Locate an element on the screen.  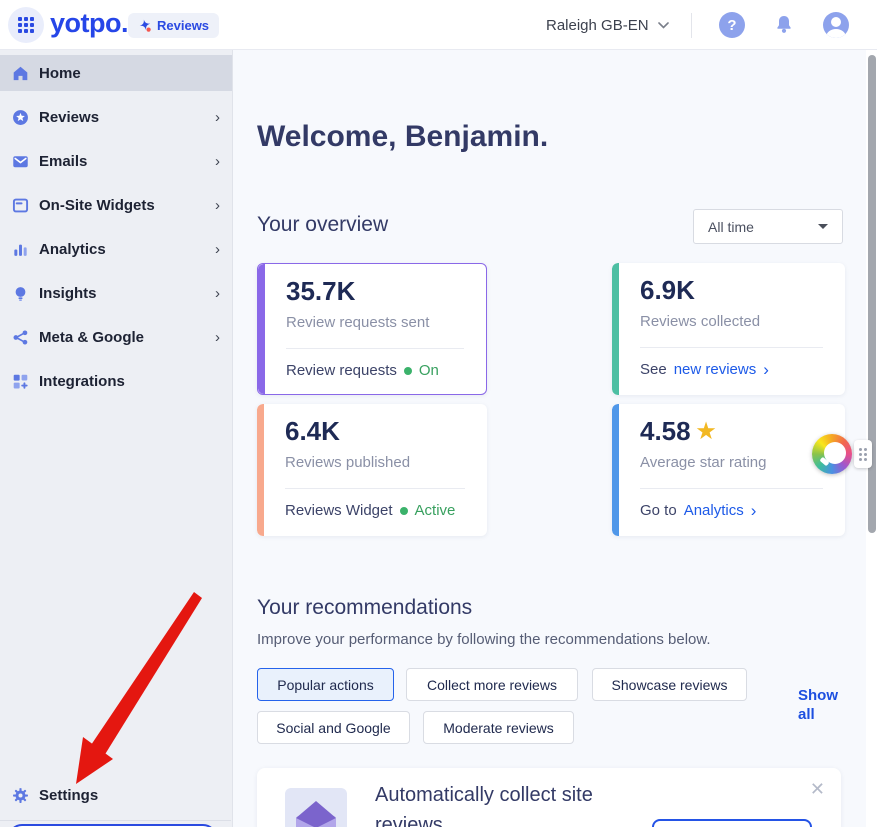
product-badge-reviews: Reviews is located at coordinates (174, 25).